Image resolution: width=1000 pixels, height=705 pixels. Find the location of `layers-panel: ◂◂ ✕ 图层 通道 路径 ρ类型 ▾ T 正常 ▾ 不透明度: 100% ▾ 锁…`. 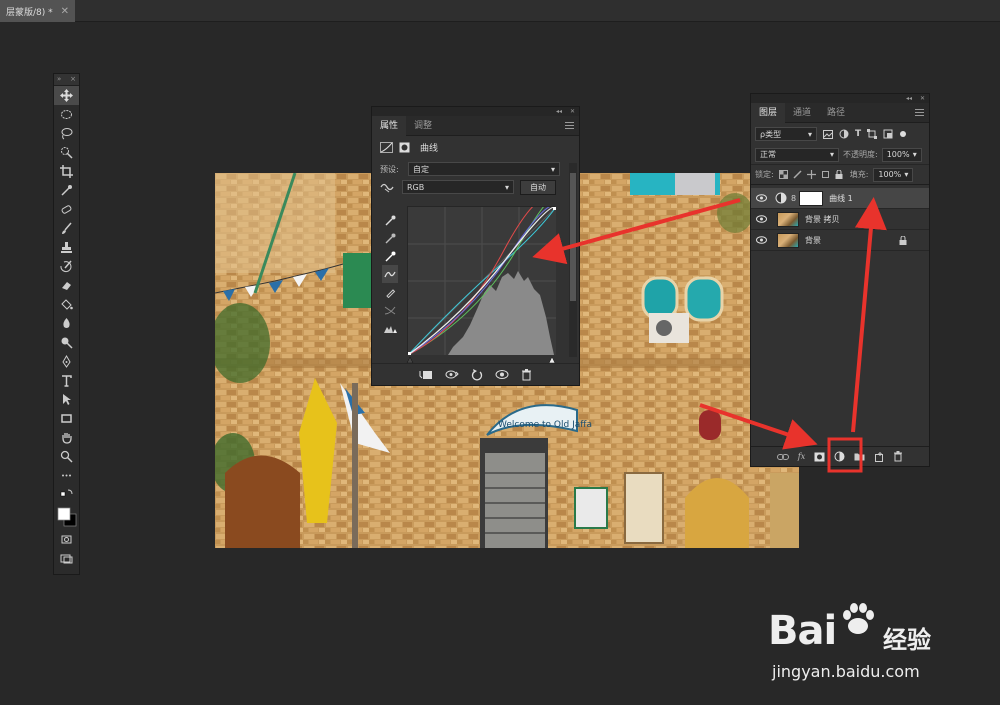

layers-panel: ◂◂ ✕ 图层 通道 路径 ρ类型 ▾ T 正常 ▾ 不透明度: 100% ▾ 锁… is located at coordinates (840, 280).